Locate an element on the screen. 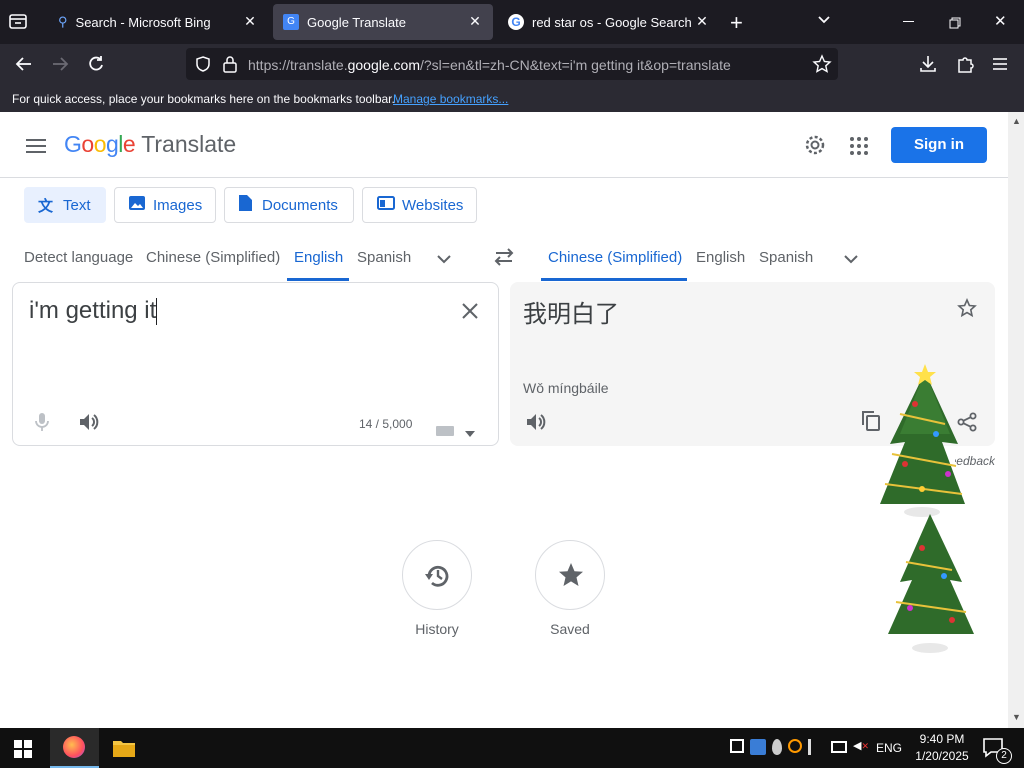 Image resolution: width=1024 pixels, height=768 pixels. pen-tray-icon is located at coordinates (816, 747).